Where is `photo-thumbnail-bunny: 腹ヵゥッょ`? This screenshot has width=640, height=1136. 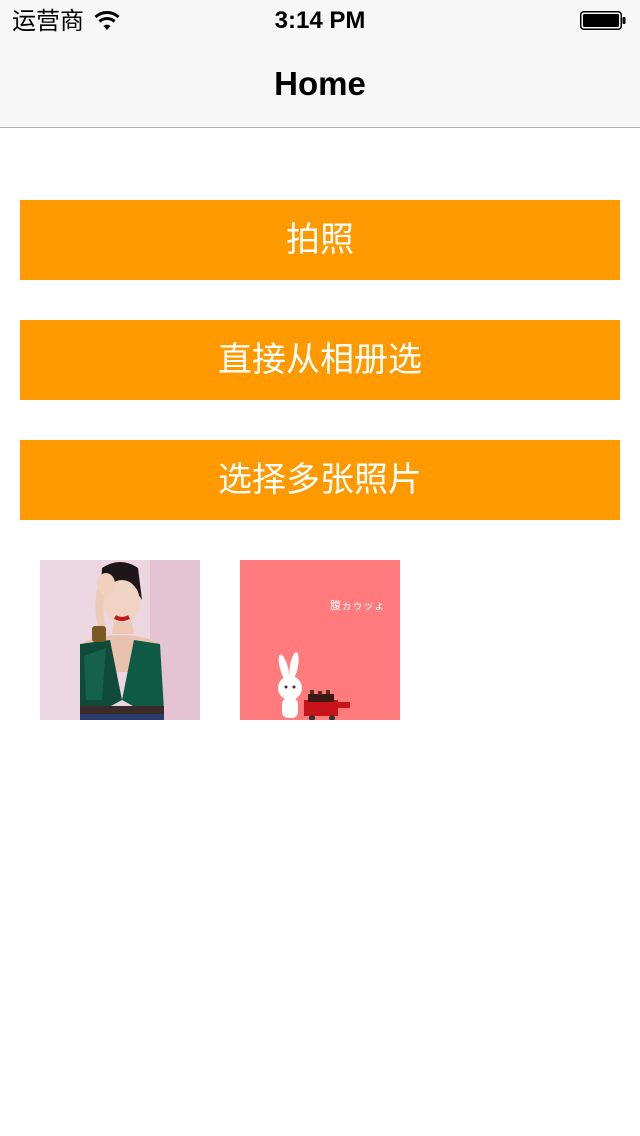 photo-thumbnail-bunny: 腹ヵゥッょ is located at coordinates (320, 640).